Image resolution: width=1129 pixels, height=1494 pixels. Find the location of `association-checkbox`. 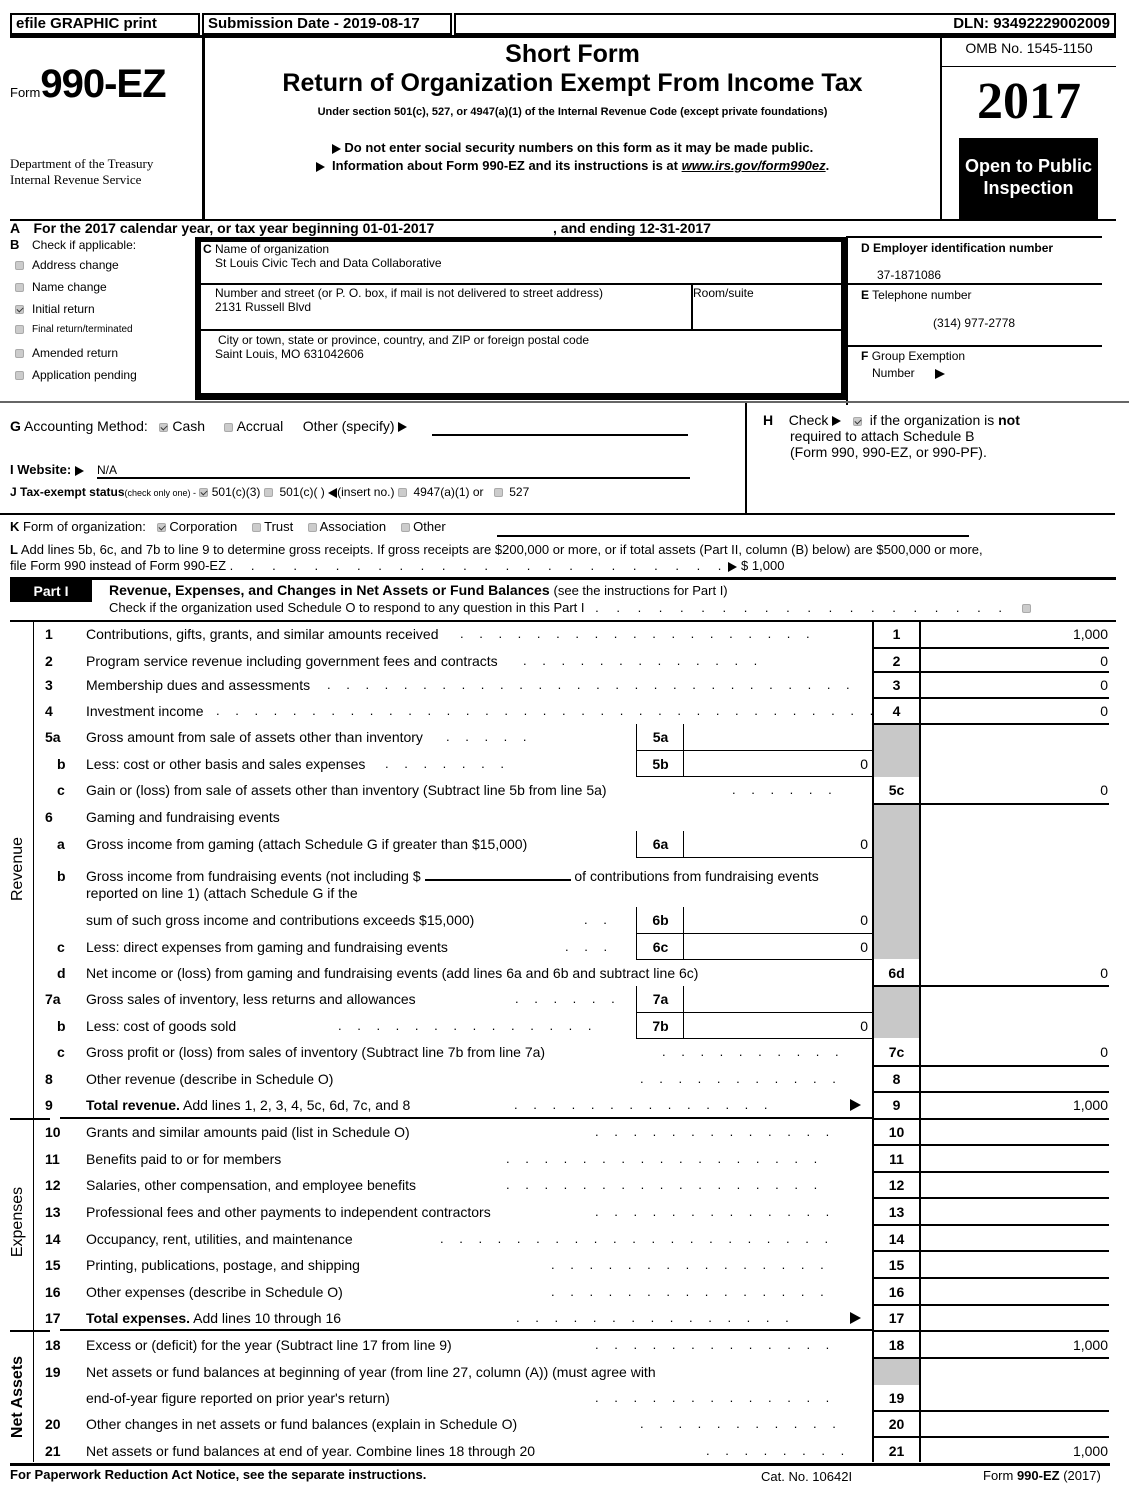

association-checkbox is located at coordinates (312, 528).